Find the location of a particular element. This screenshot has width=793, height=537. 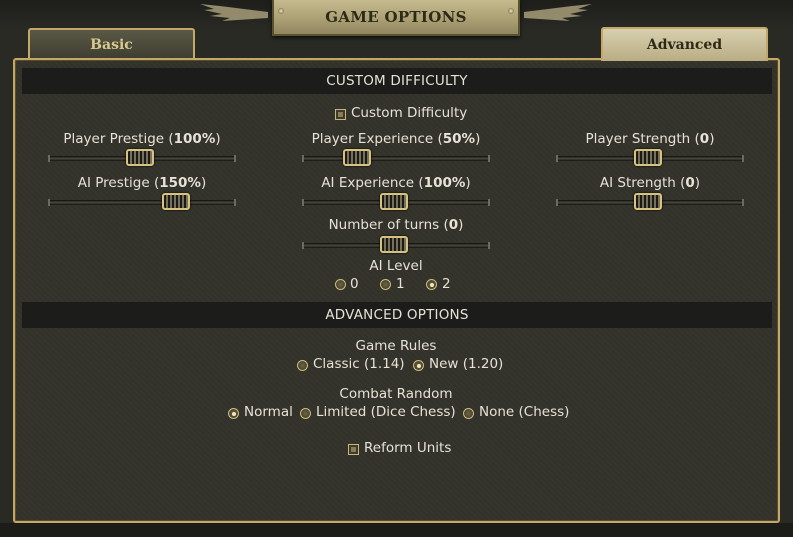

combat-random-radio-none is located at coordinates (468, 413).